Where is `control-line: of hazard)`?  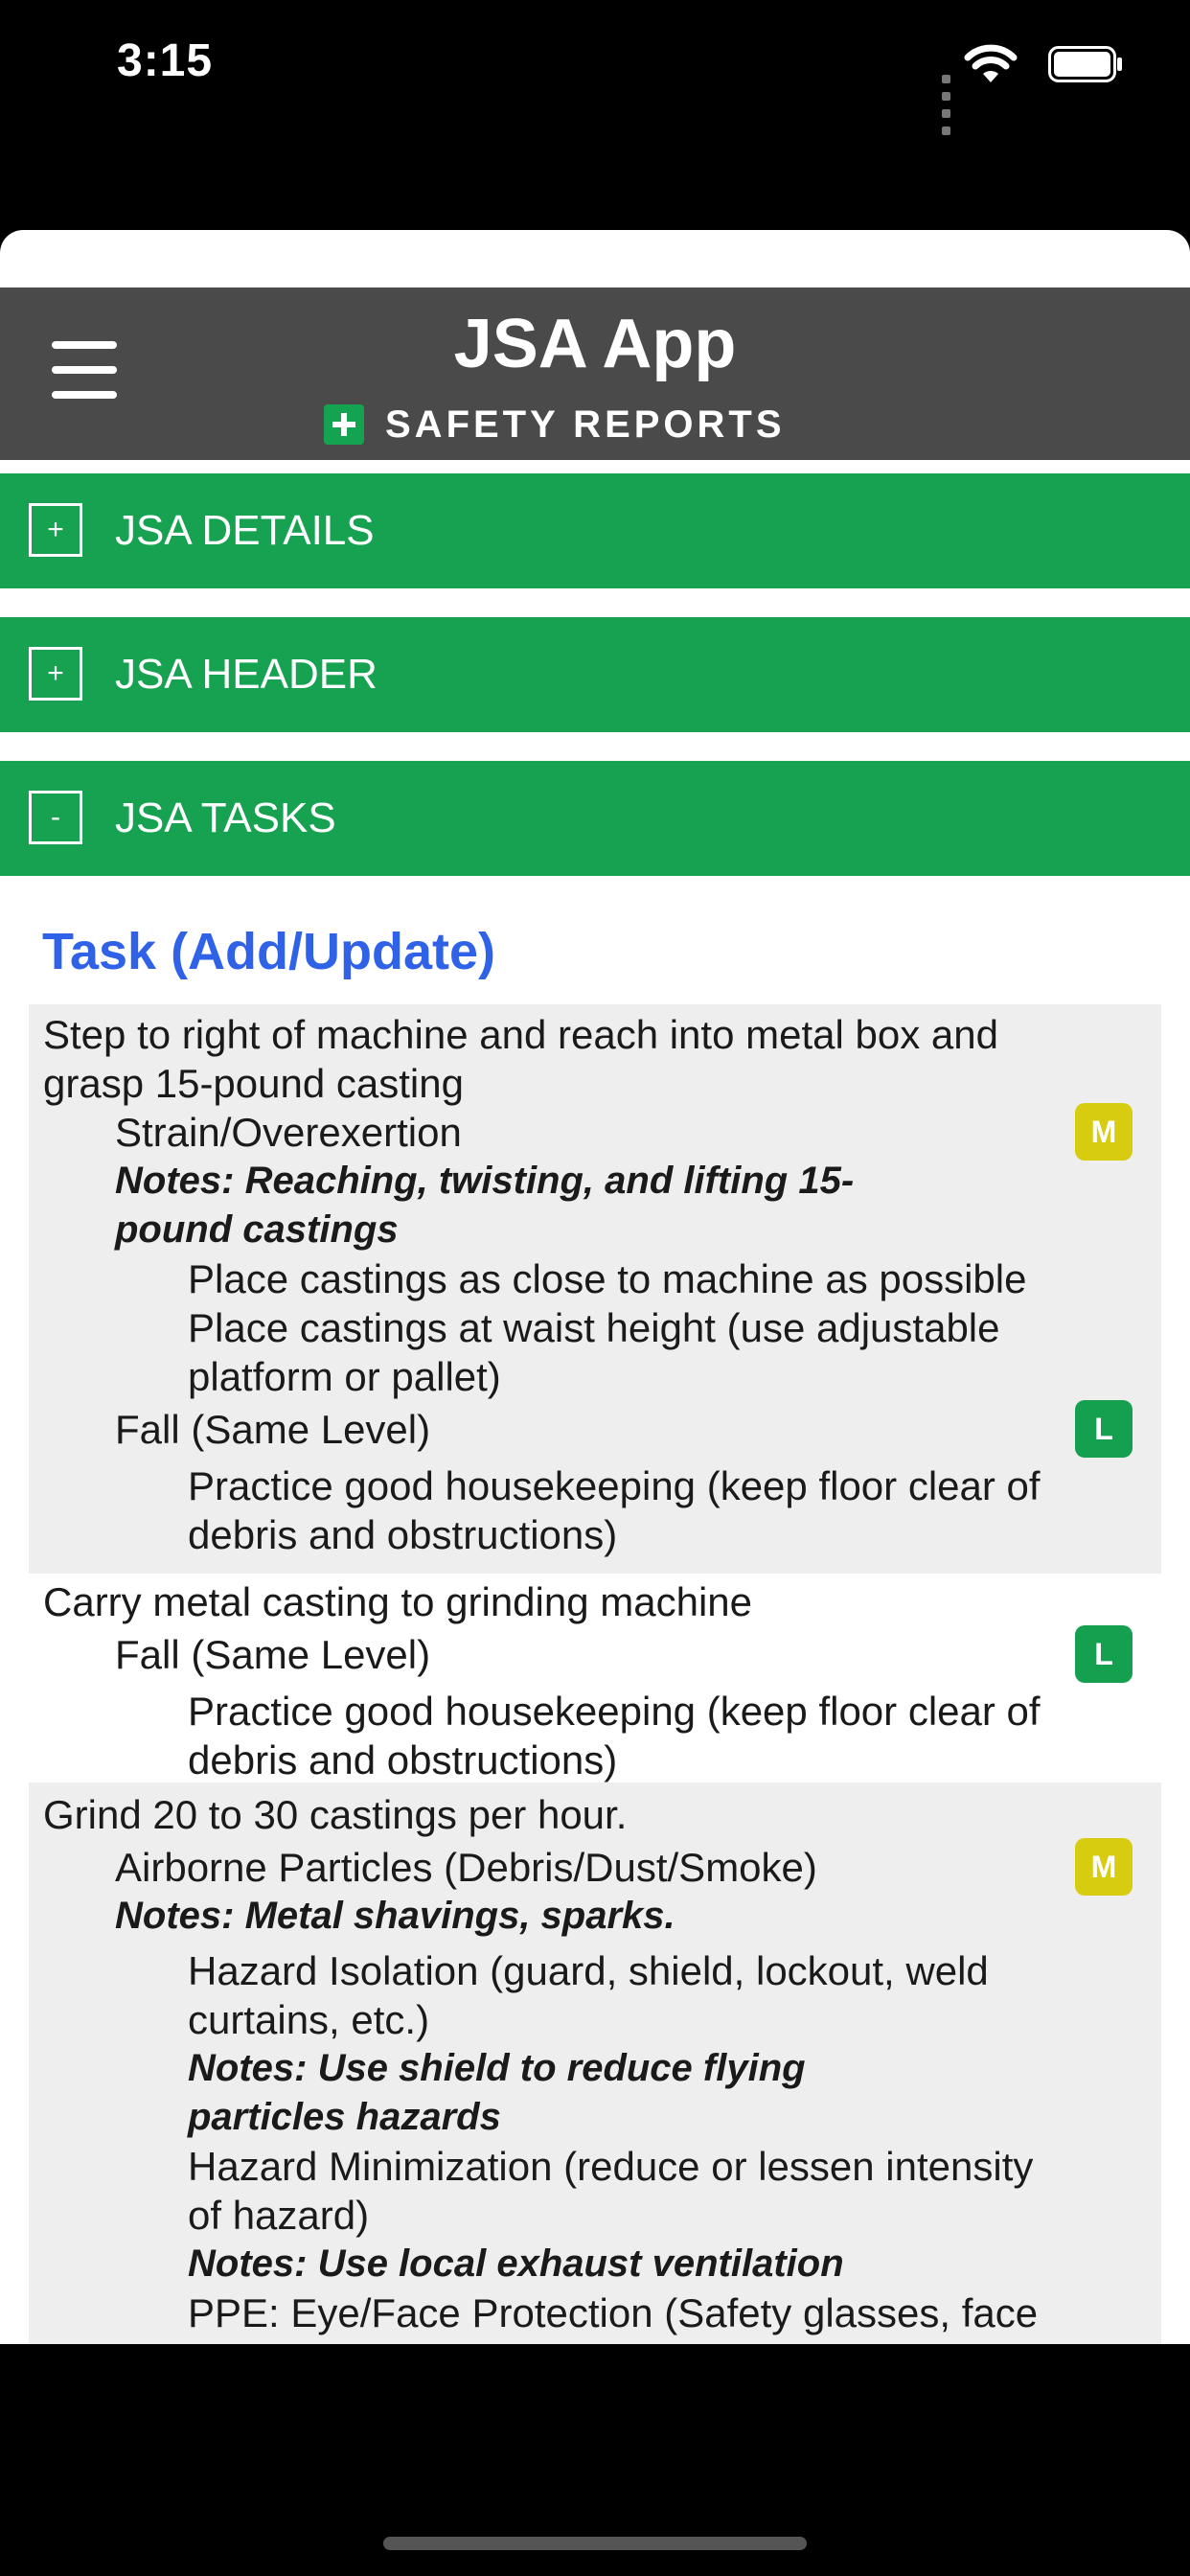 control-line: of hazard) is located at coordinates (279, 2215).